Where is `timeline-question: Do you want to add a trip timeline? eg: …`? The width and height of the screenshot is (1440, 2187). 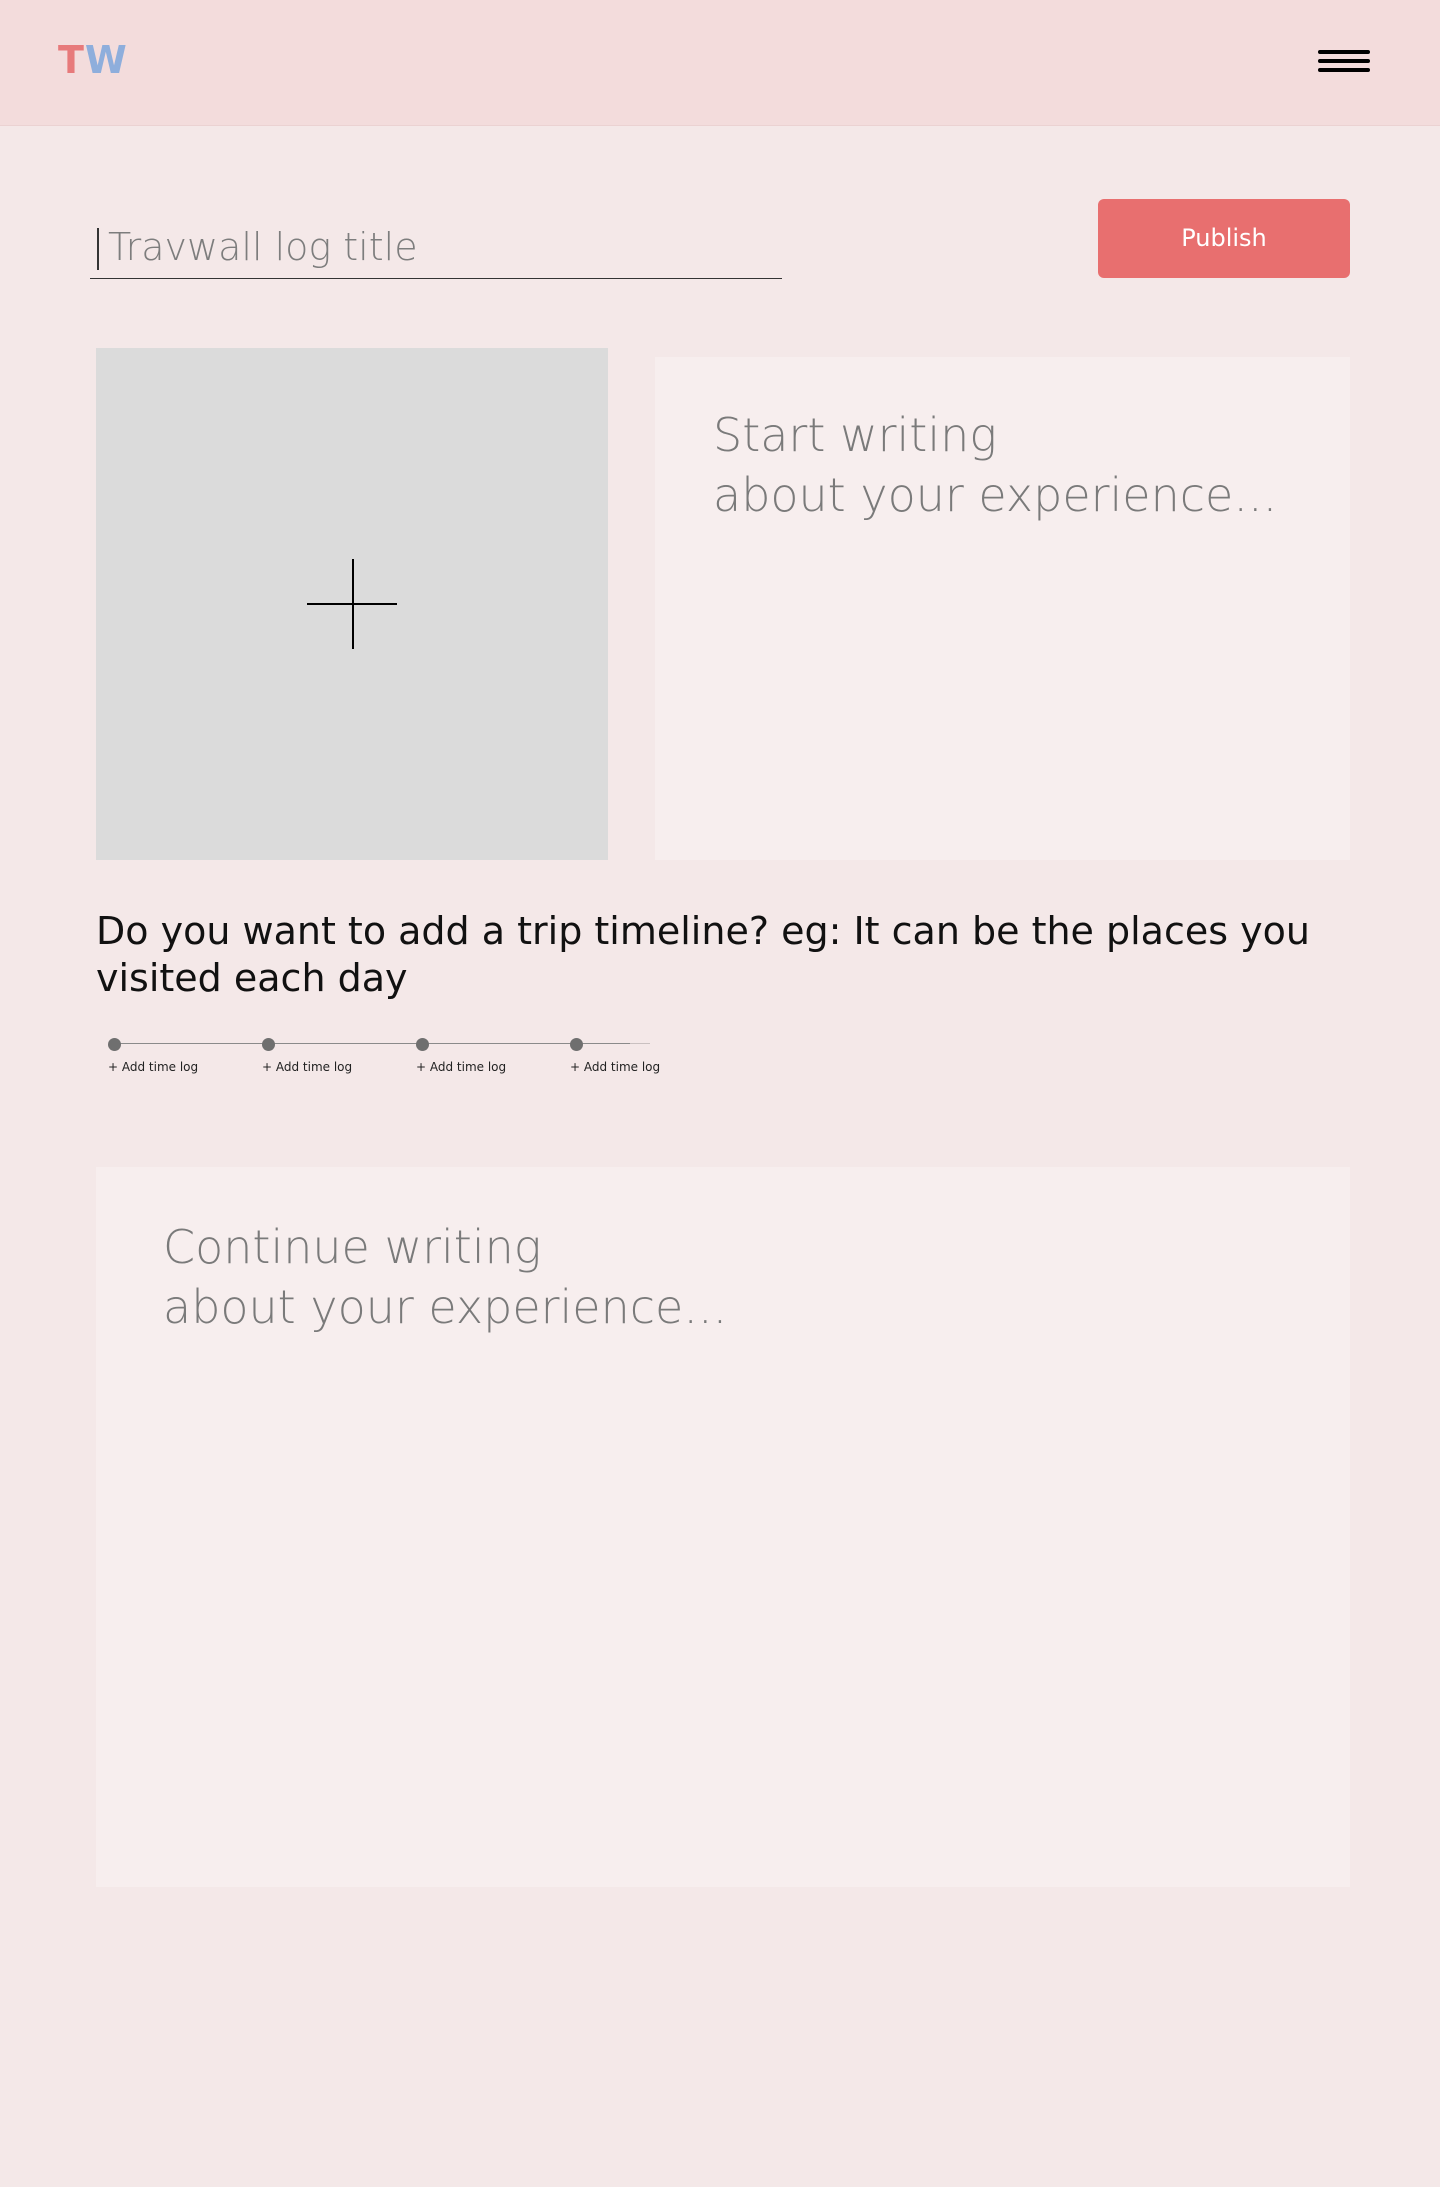
timeline-question: Do you want to add a trip timeline? eg: … is located at coordinates (703, 954).